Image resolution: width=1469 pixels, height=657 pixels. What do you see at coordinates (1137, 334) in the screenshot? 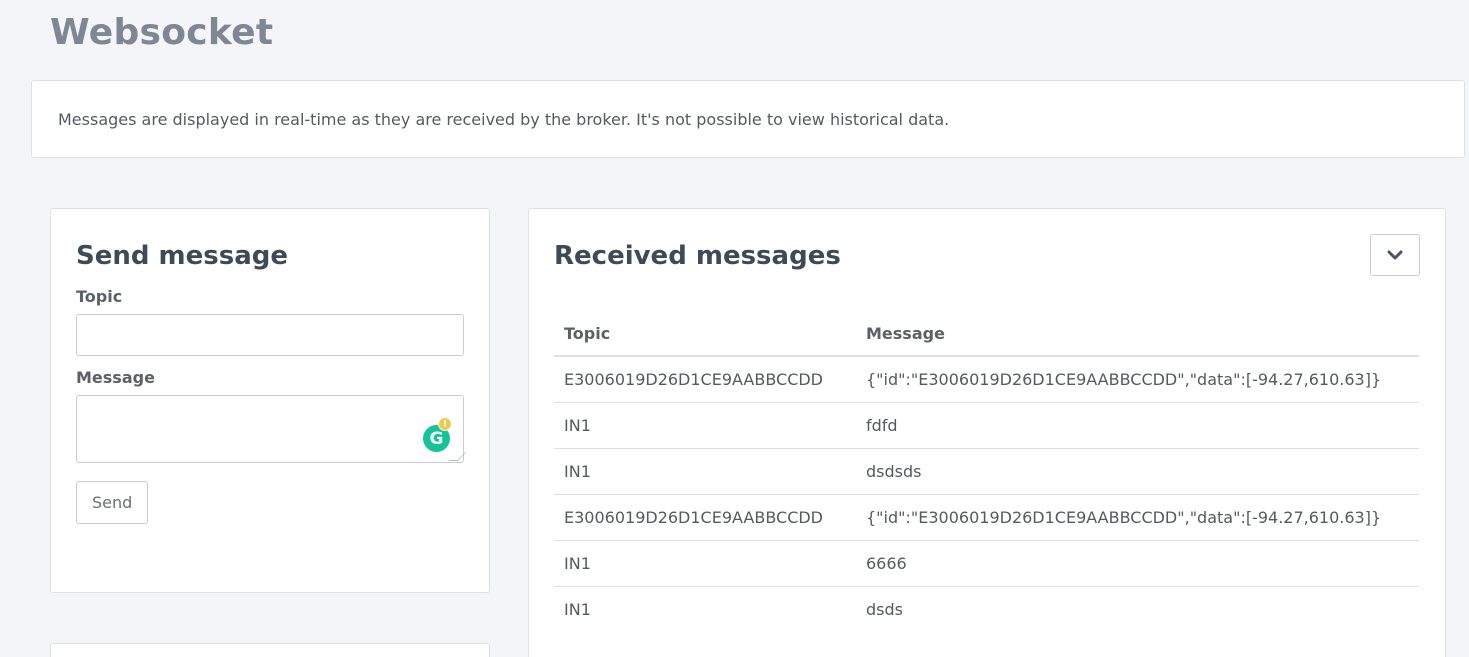
I see `column-header-message: Message` at bounding box center [1137, 334].